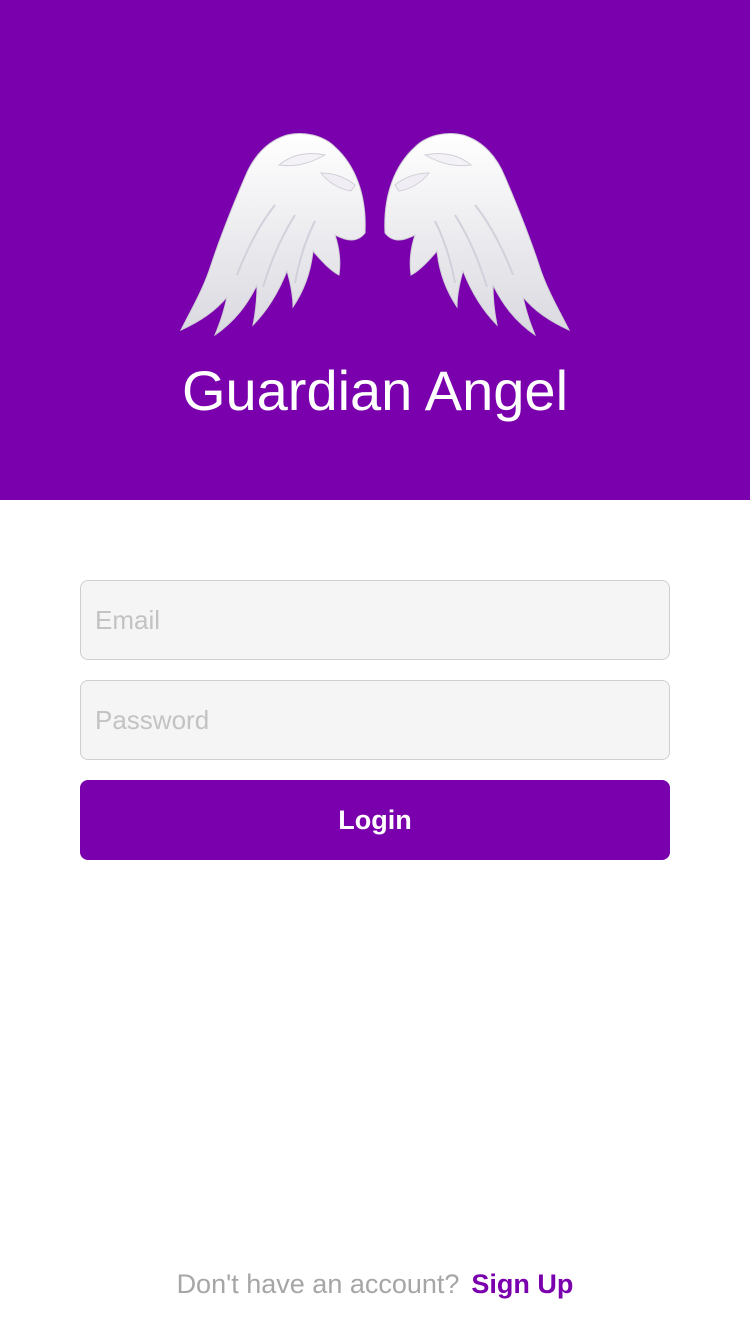 Image resolution: width=750 pixels, height=1334 pixels. I want to click on signup-prompt: Don't have an account? Sign Up, so click(375, 1284).